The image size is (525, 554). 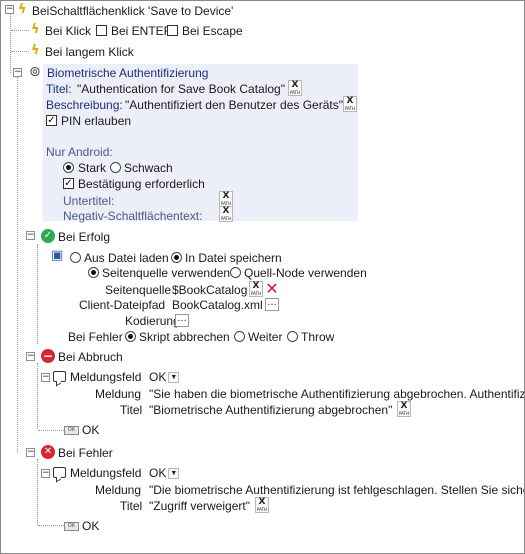 What do you see at coordinates (84, 105) in the screenshot?
I see `description-label: Beschreibung:` at bounding box center [84, 105].